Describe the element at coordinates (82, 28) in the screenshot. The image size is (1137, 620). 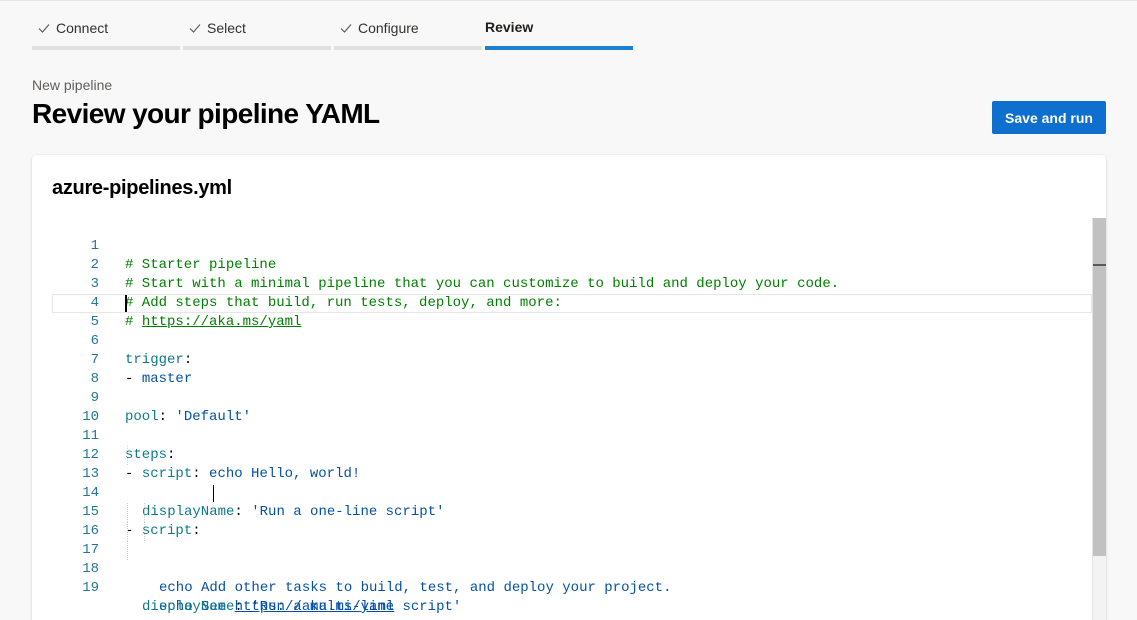
I see `step-label: Connect` at that location.